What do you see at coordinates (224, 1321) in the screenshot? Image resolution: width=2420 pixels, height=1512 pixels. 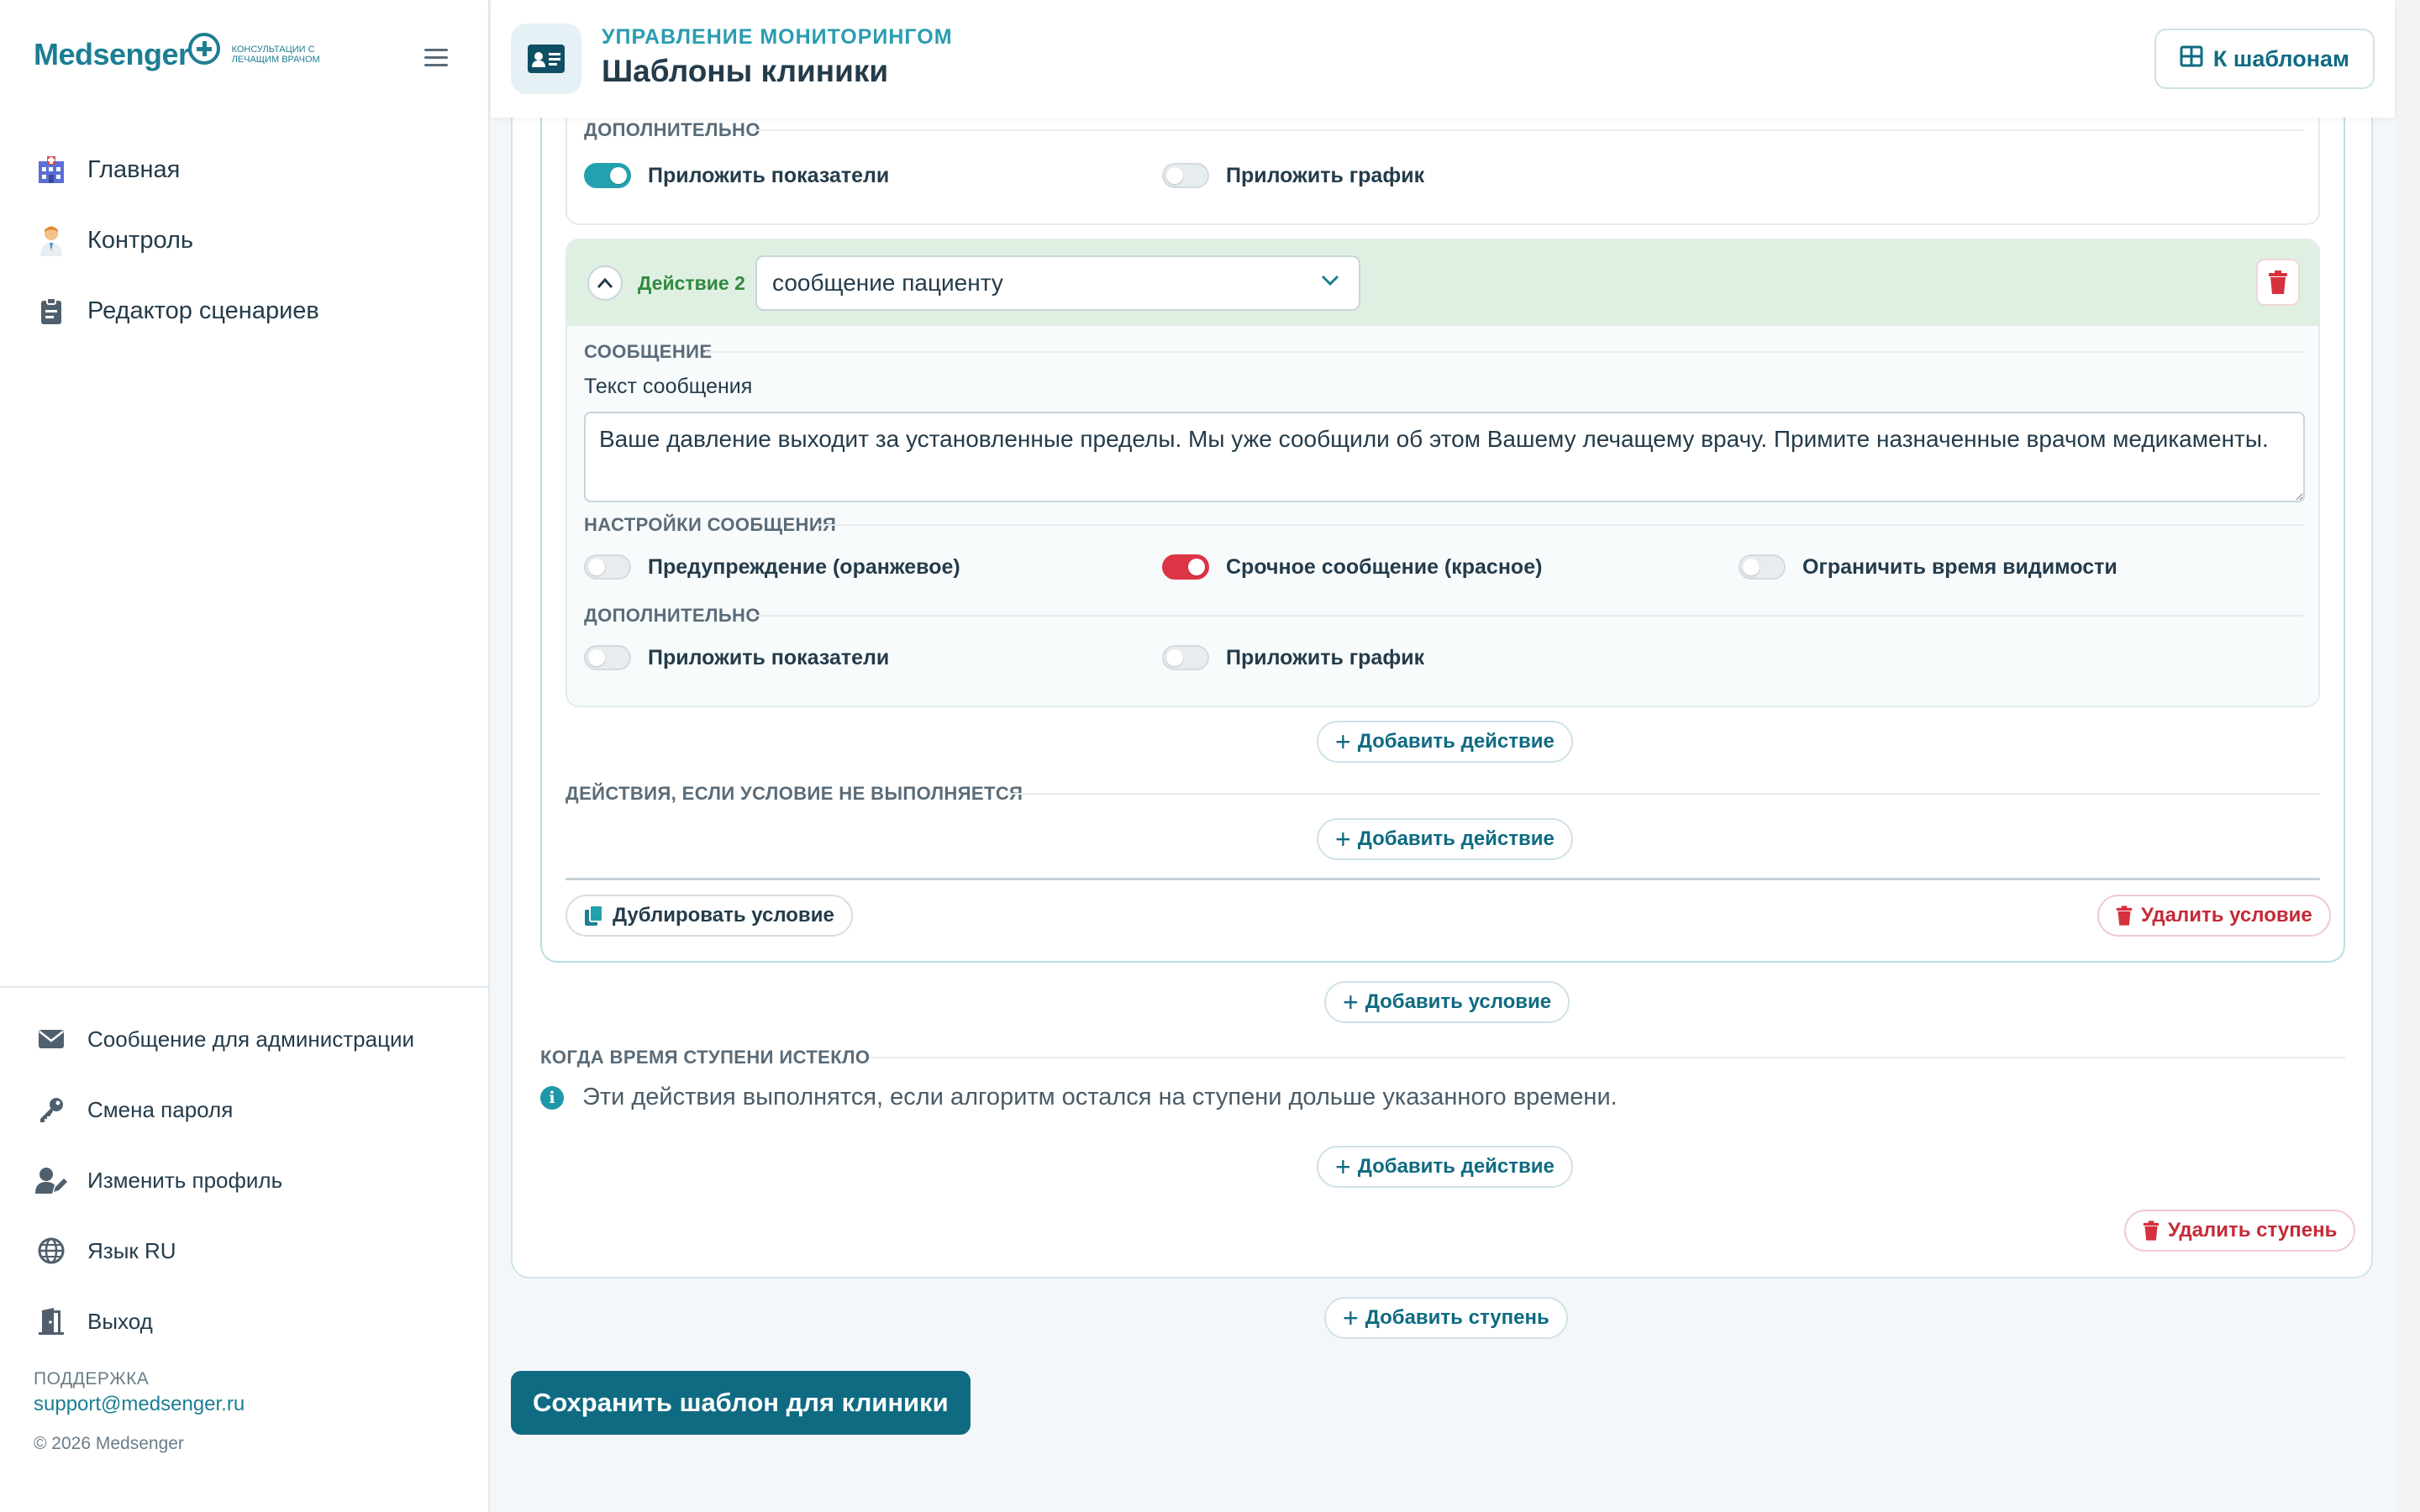 I see `sidebar-item-logout: Выход` at bounding box center [224, 1321].